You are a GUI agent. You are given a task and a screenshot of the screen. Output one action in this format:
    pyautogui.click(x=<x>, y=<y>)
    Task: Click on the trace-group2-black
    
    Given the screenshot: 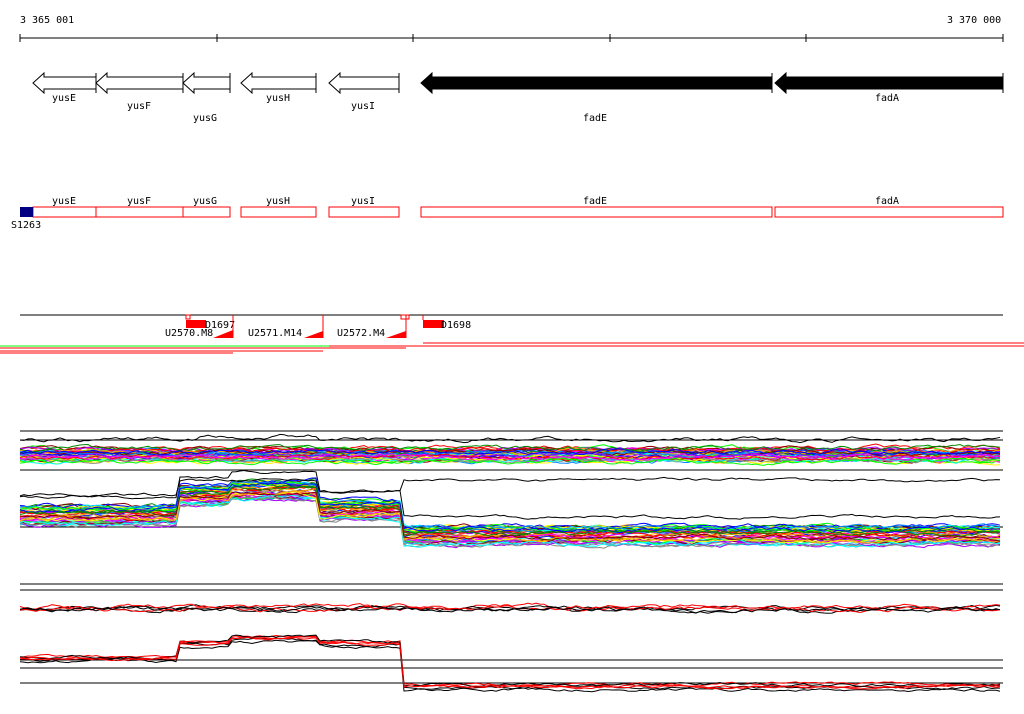 What is the action you would take?
    pyautogui.click(x=510, y=487)
    